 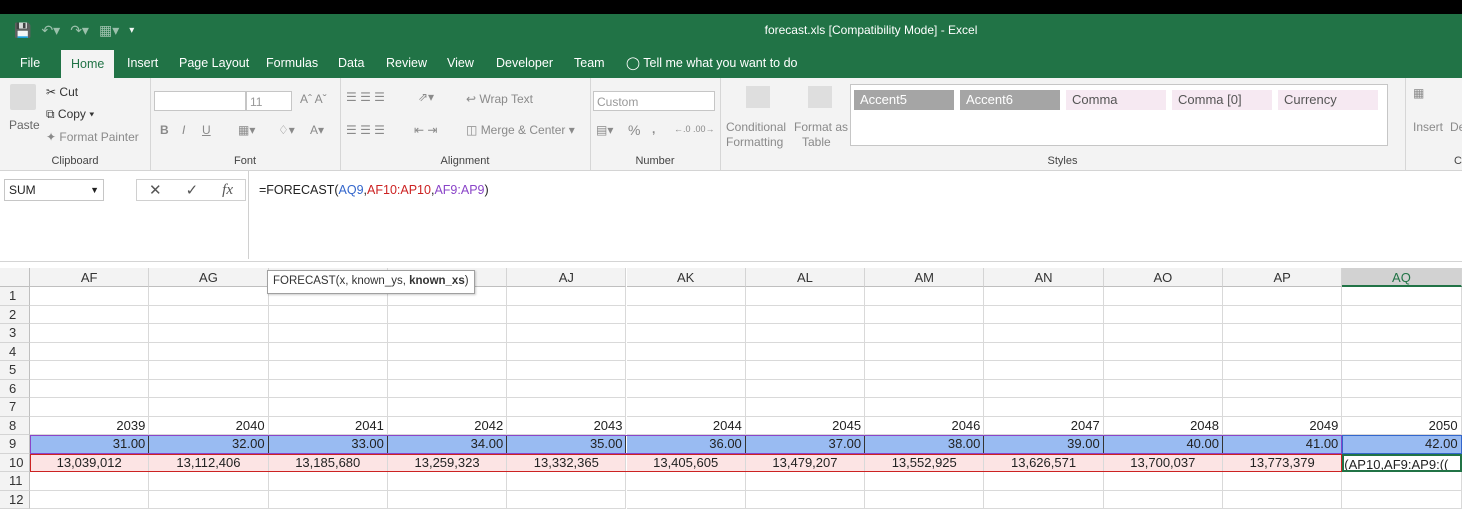 I want to click on cell-ao5, so click(x=1163, y=370).